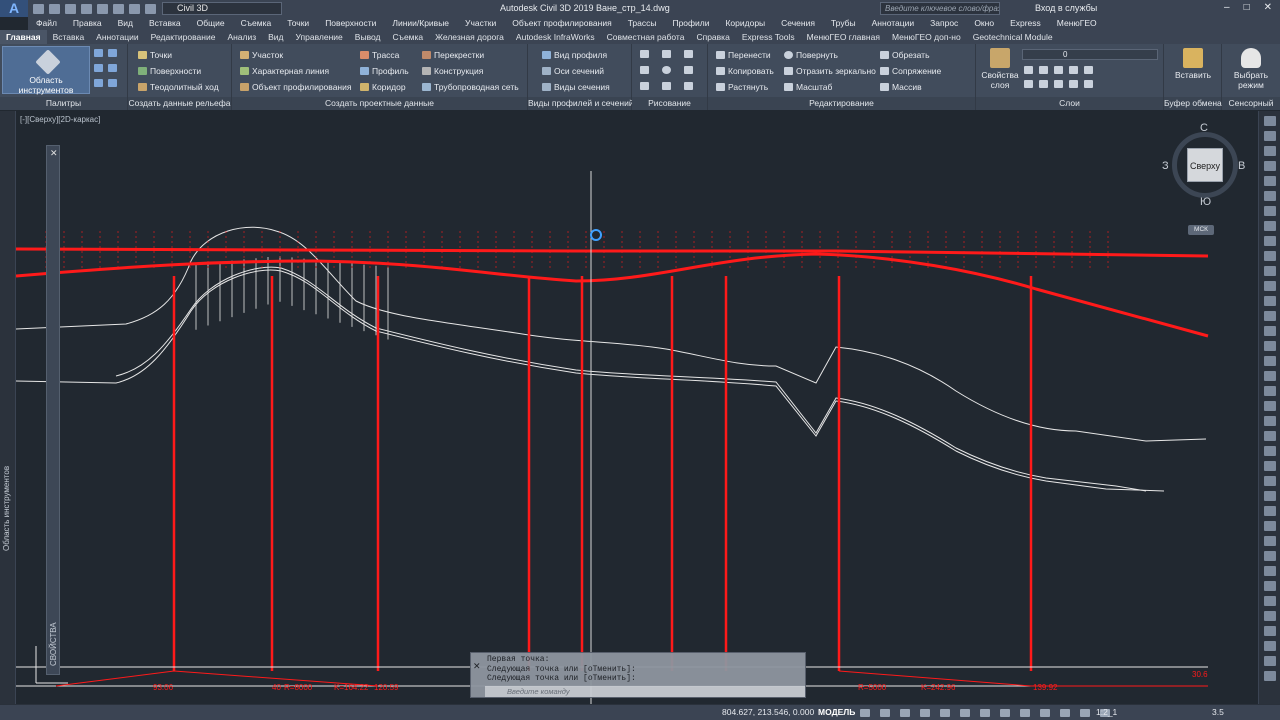  I want to click on grading-menu: Объект профилирования, so click(295, 87).